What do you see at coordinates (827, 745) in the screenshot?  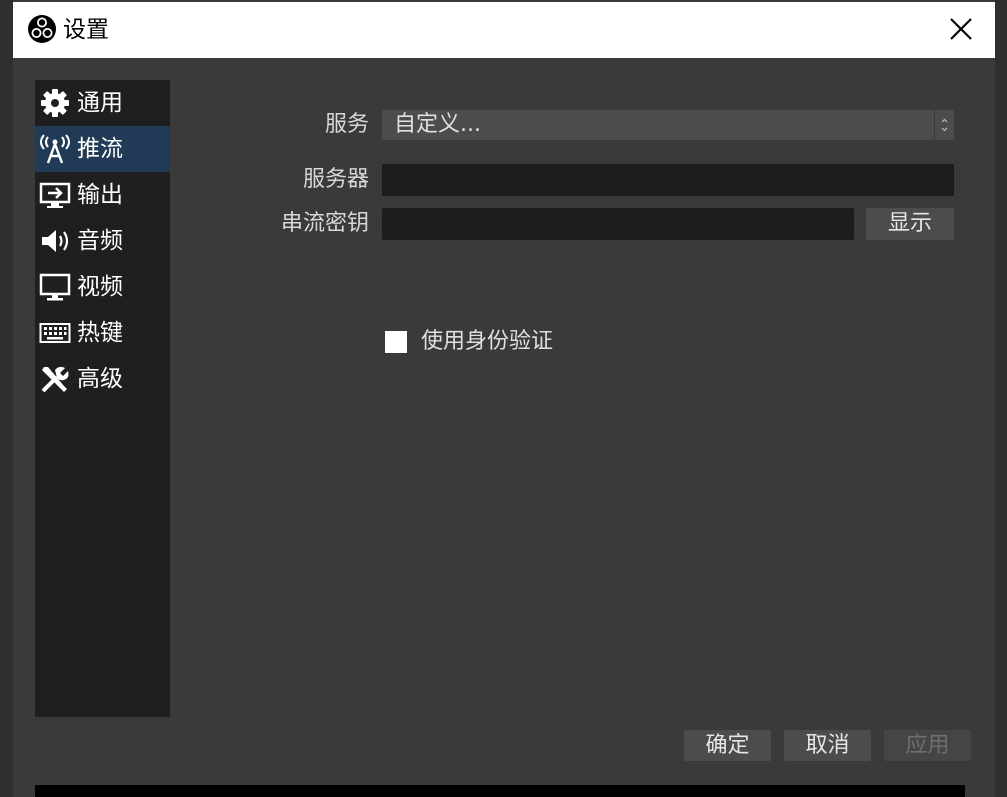 I see `cancel-button: 取消` at bounding box center [827, 745].